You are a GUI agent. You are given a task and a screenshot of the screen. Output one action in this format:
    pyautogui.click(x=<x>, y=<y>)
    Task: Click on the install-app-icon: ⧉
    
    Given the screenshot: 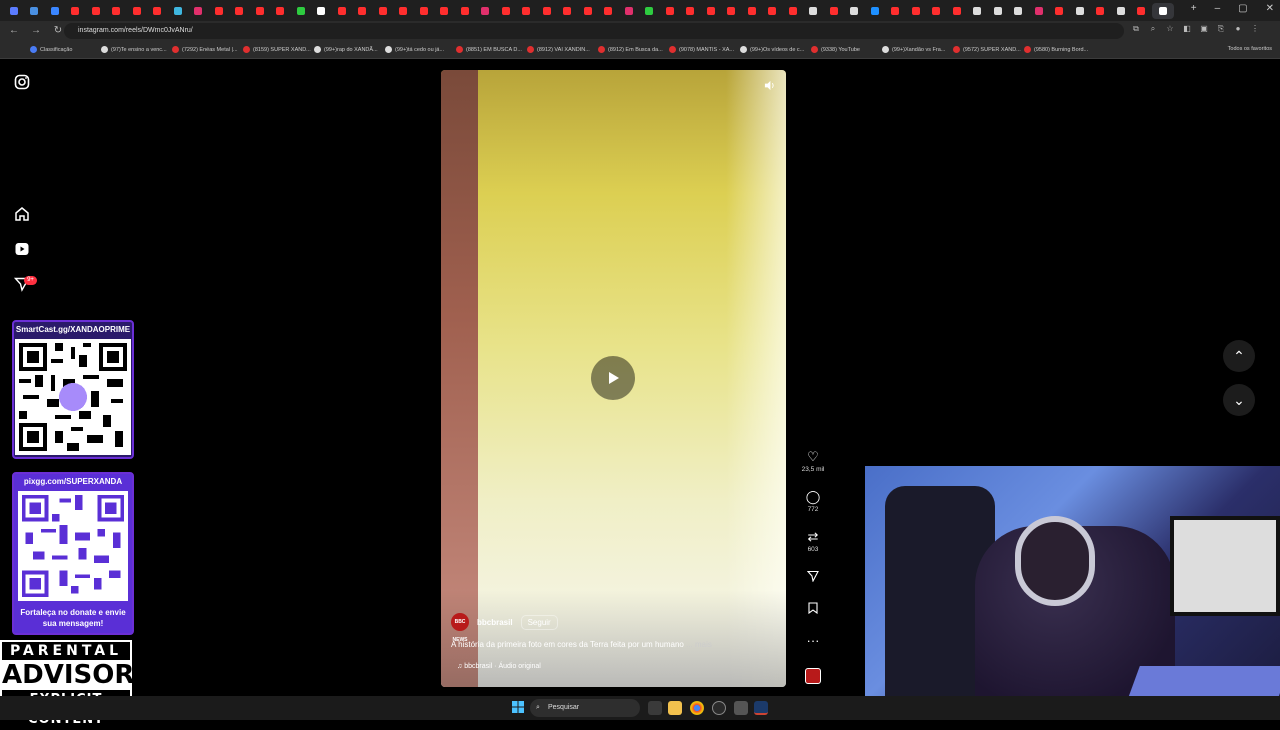 What is the action you would take?
    pyautogui.click(x=1136, y=29)
    